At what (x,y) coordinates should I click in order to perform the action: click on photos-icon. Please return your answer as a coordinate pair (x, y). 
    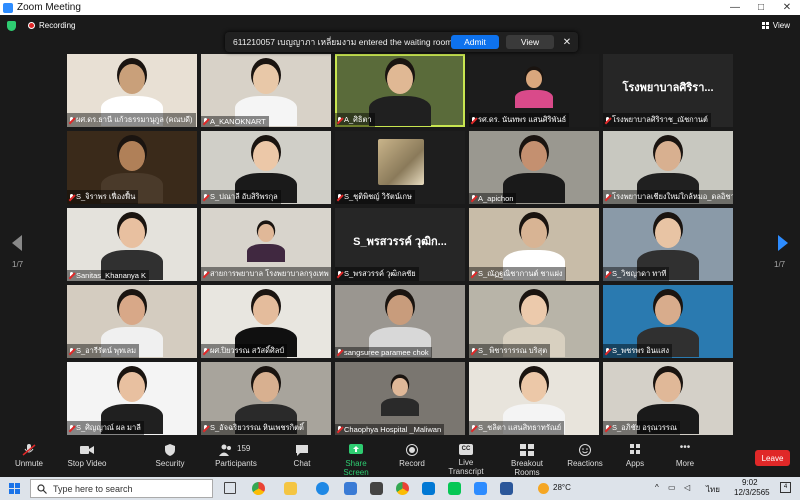
    Looking at the image, I should click on (376, 488).